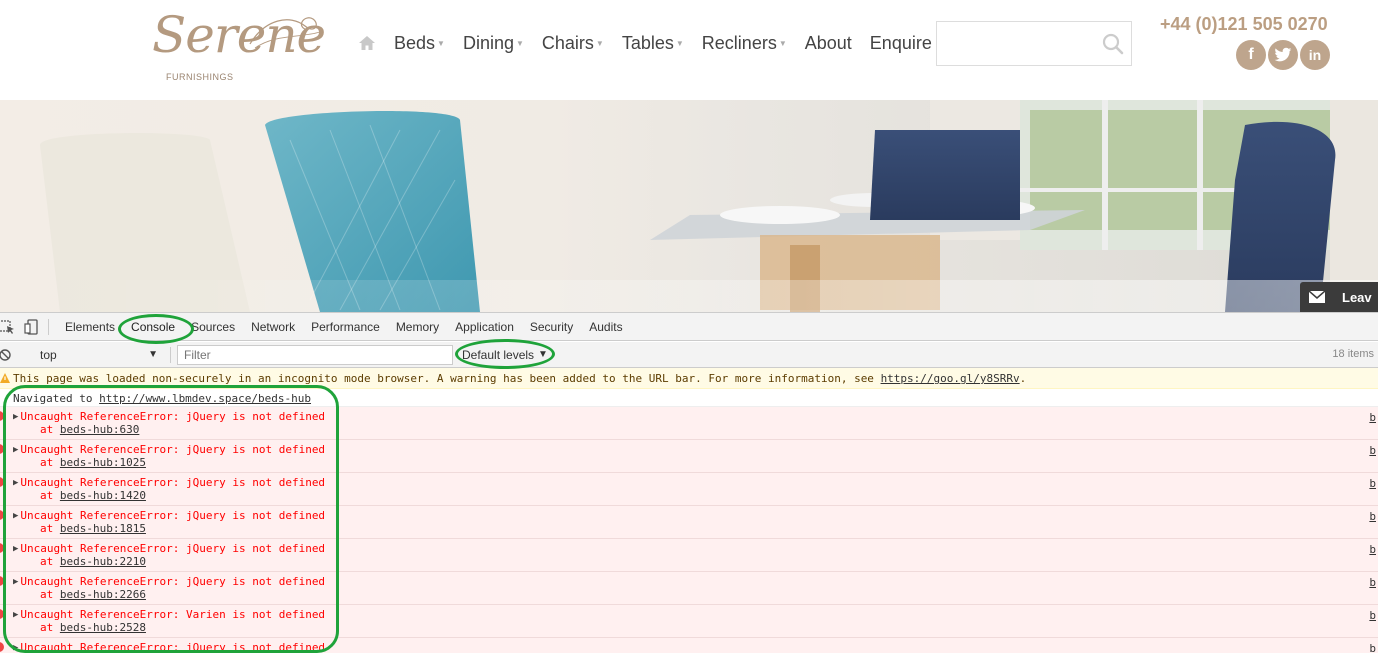 The image size is (1378, 653). Describe the element at coordinates (1113, 44) in the screenshot. I see `search-icon` at that location.